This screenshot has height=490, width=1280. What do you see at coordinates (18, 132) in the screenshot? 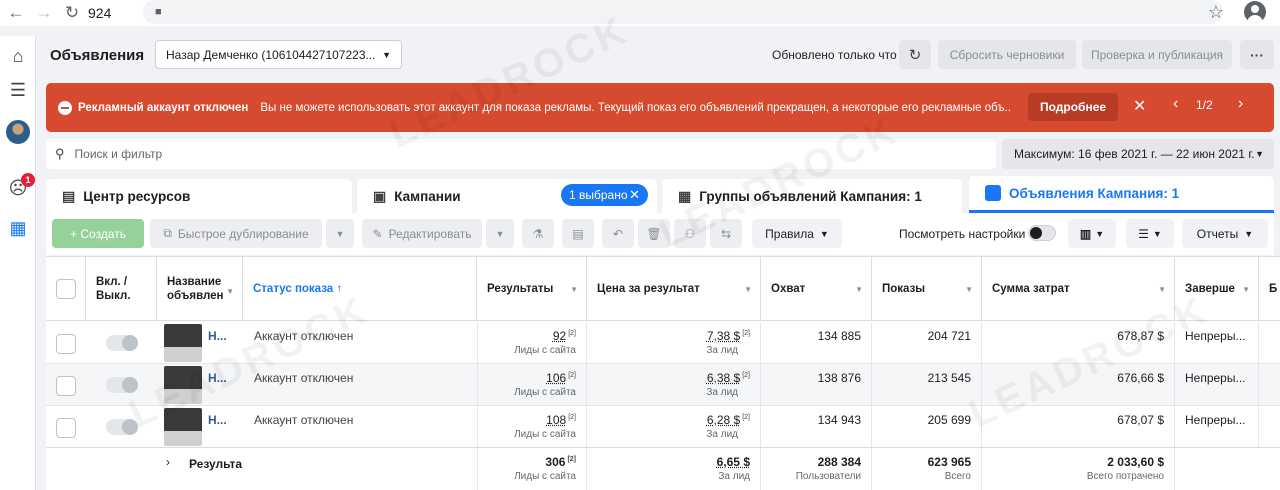
I see `avatar` at bounding box center [18, 132].